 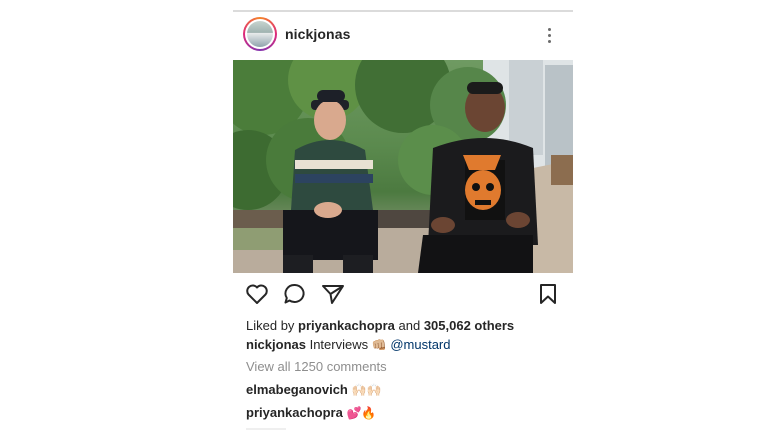 What do you see at coordinates (548, 296) in the screenshot?
I see `bookmark-icon` at bounding box center [548, 296].